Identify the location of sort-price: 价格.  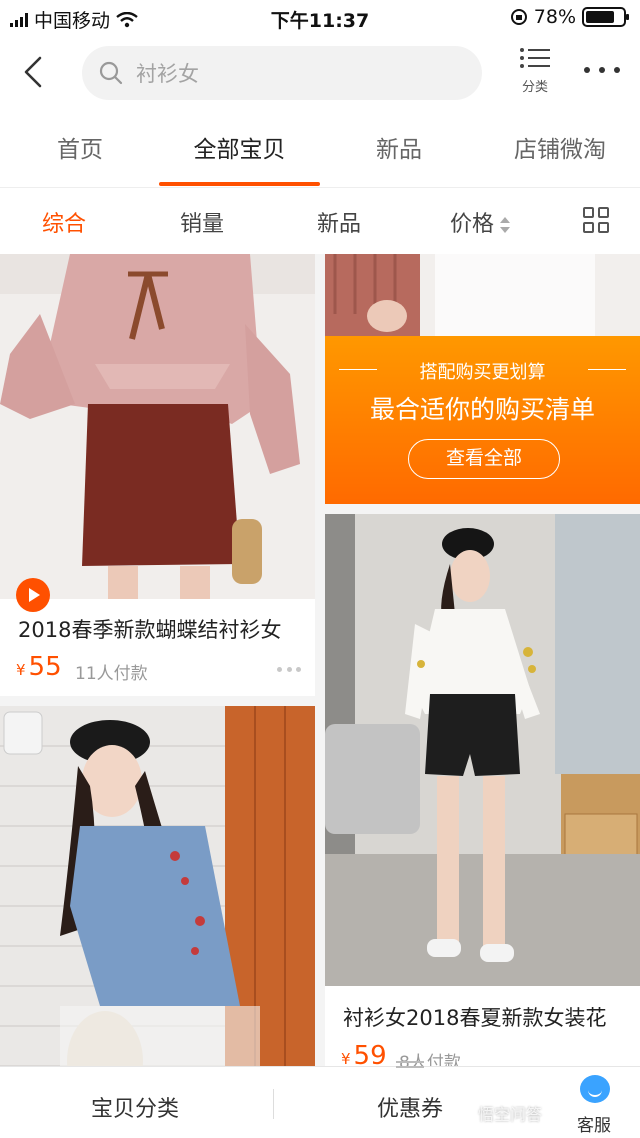
(480, 222).